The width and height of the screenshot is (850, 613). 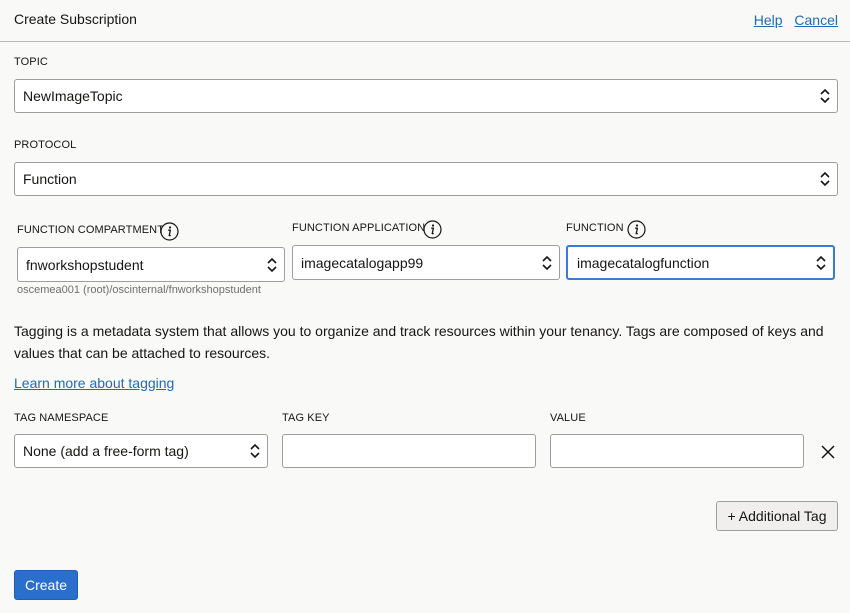 I want to click on close-icon, so click(x=828, y=452).